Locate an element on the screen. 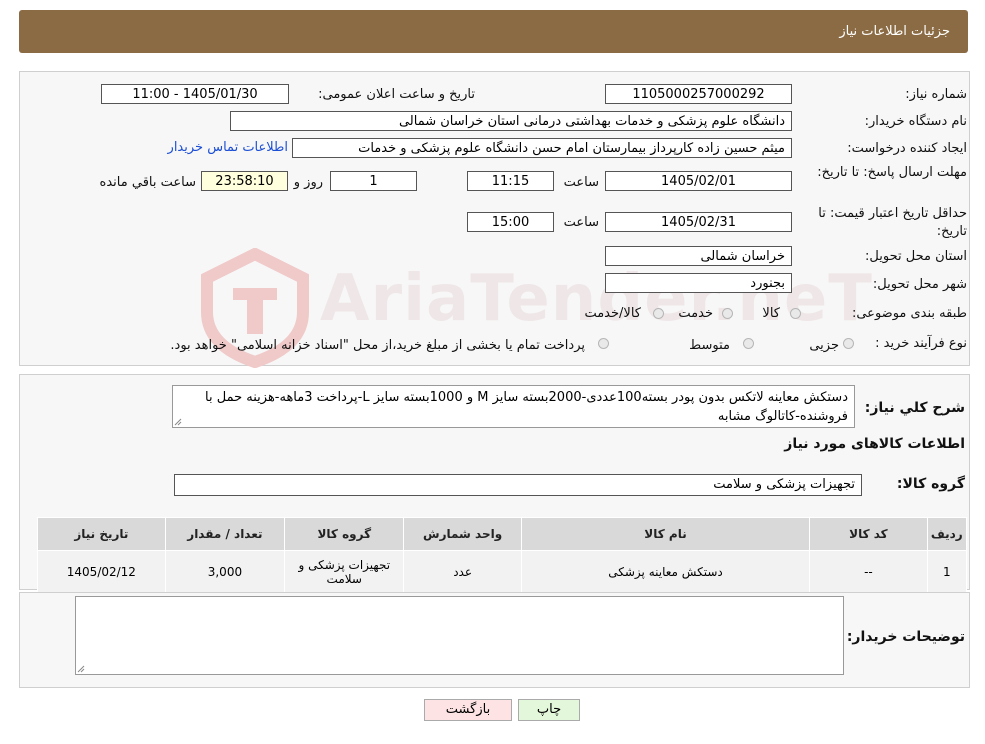 This screenshot has width=985, height=744. buyer-org-label: نام دستگاه خریدار: is located at coordinates (915, 121).